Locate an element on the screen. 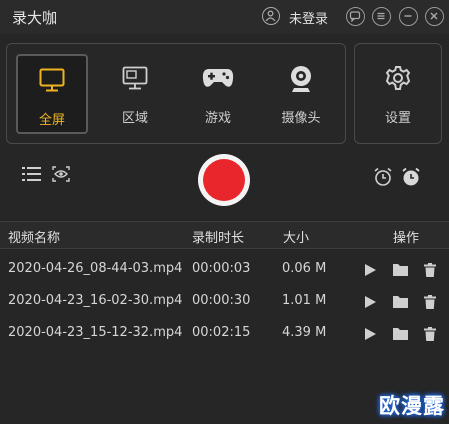 This screenshot has width=449, height=424. settings-button: 设置 is located at coordinates (398, 94).